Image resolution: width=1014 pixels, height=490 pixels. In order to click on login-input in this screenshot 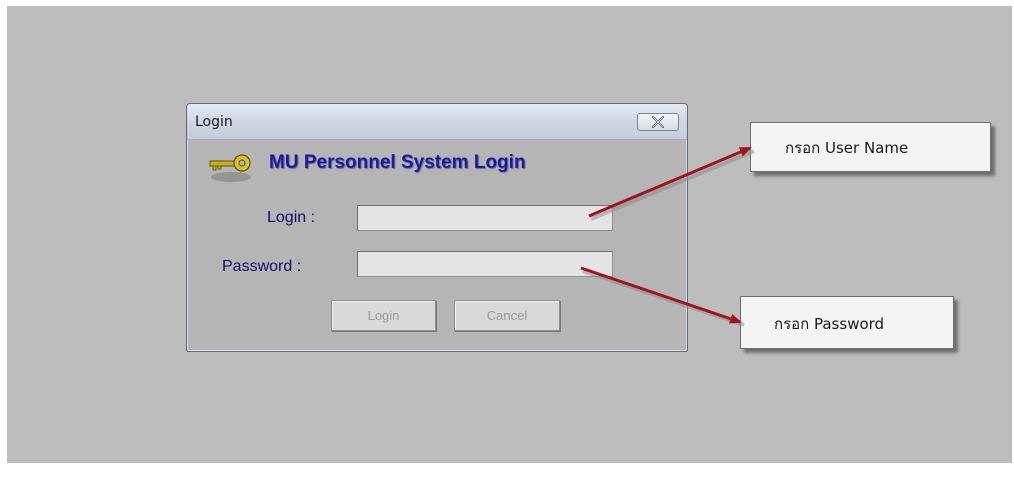, I will do `click(485, 218)`.